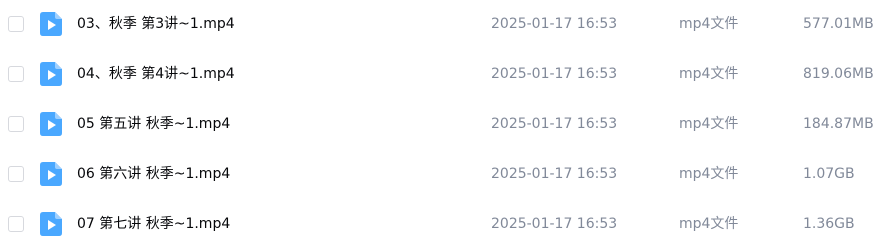 The image size is (889, 250). Describe the element at coordinates (156, 24) in the screenshot. I see `file-name: 03、秋季 第3讲~1.mp4` at that location.